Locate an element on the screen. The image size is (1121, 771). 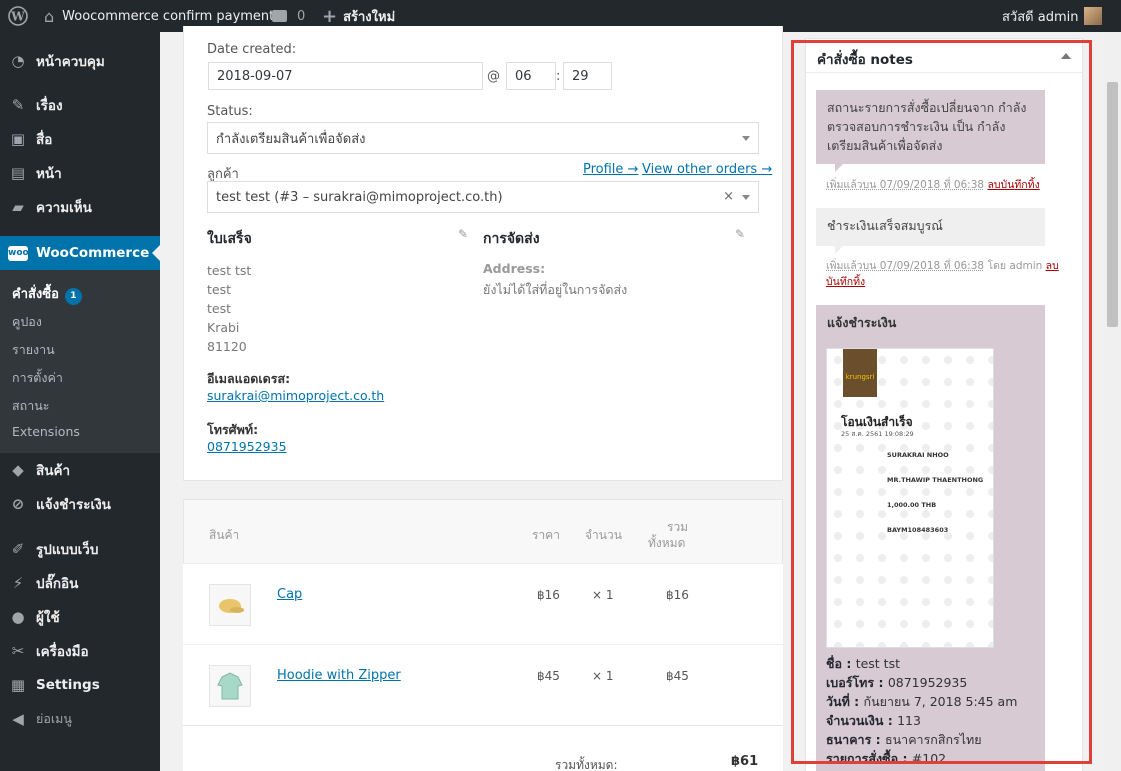
item-total: ฿16 is located at coordinates (677, 595).